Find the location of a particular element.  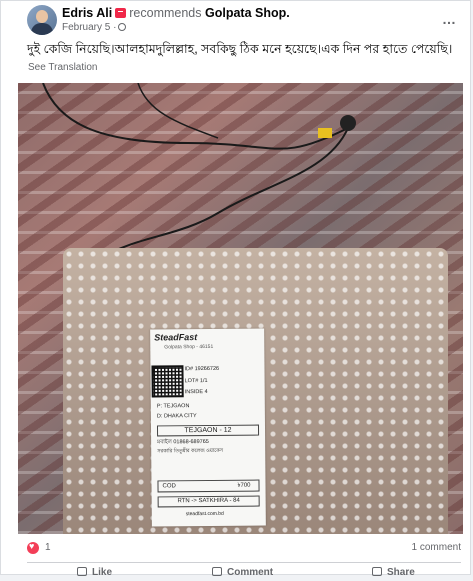

label-pickup: P: TEJGAON is located at coordinates (173, 406).